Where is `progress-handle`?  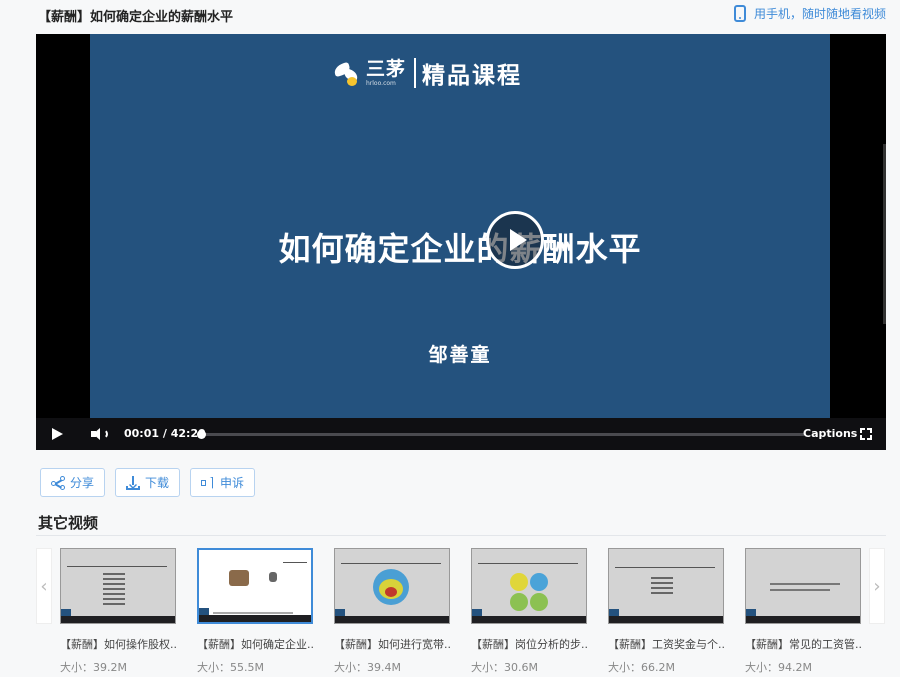
progress-handle is located at coordinates (201, 434).